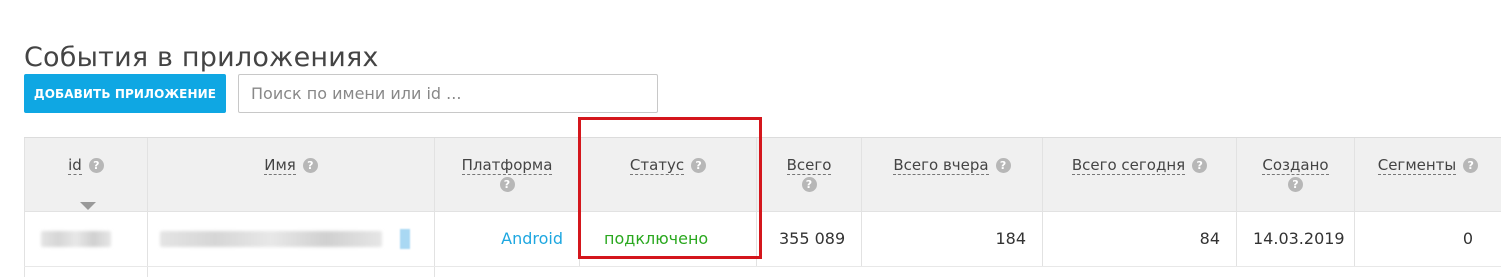 The width and height of the screenshot is (1501, 277). Describe the element at coordinates (809, 165) in the screenshot. I see `column-label-total: Всего` at that location.